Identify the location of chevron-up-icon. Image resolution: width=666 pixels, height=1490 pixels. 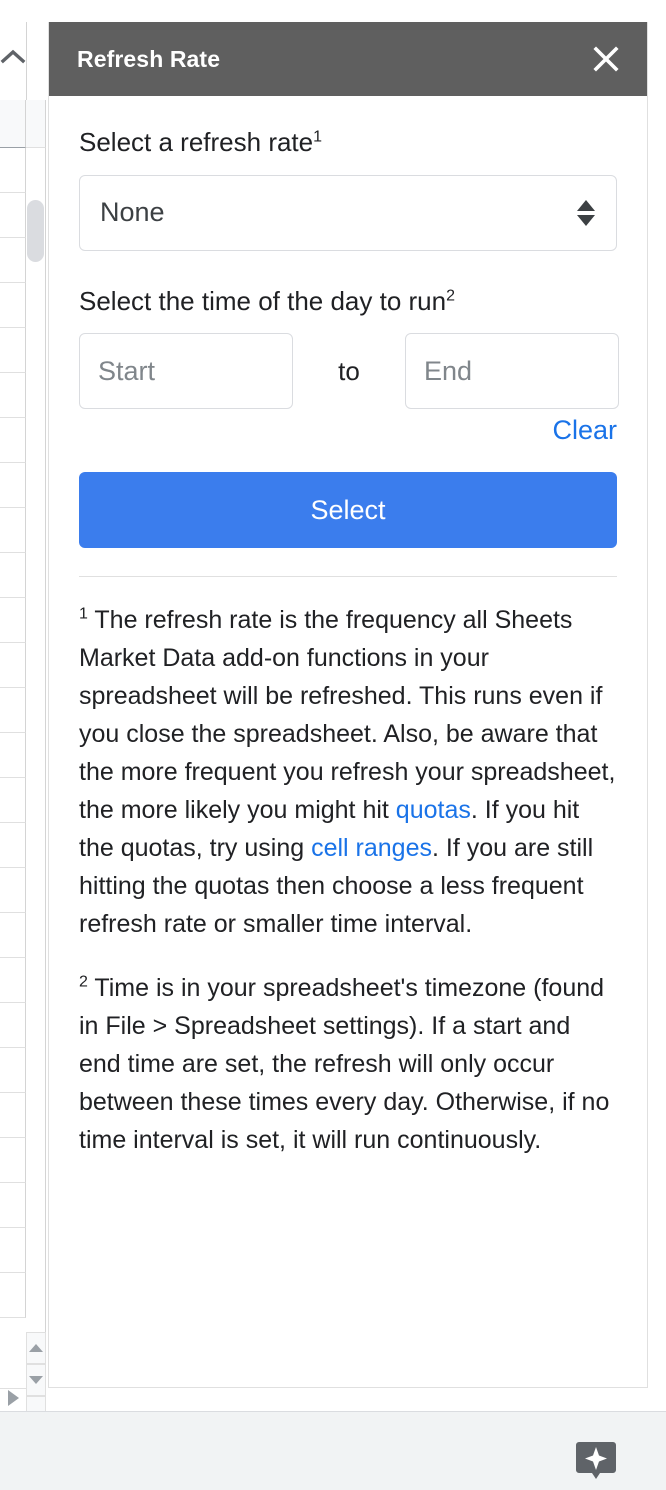
(13, 57).